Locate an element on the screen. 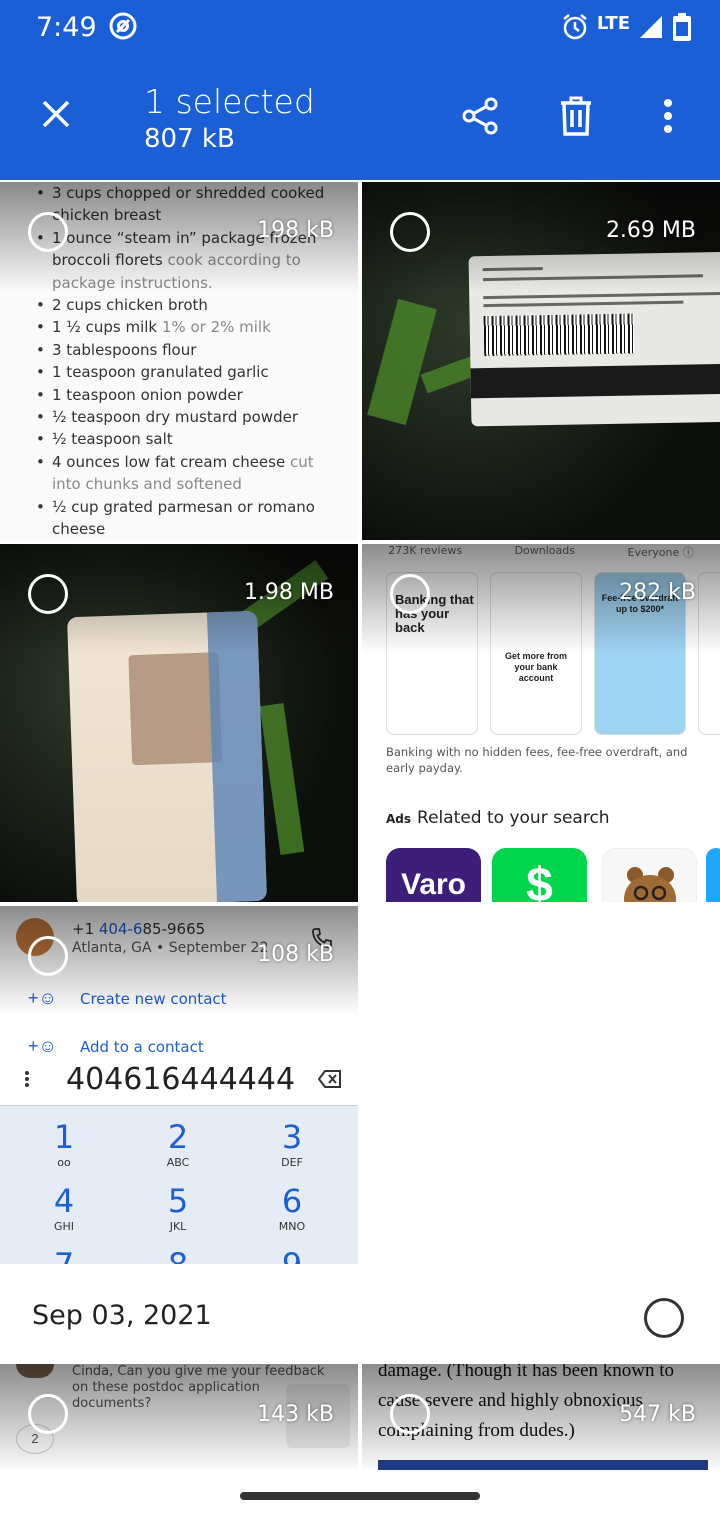  dialpad-key: 8 is located at coordinates (178, 1255).